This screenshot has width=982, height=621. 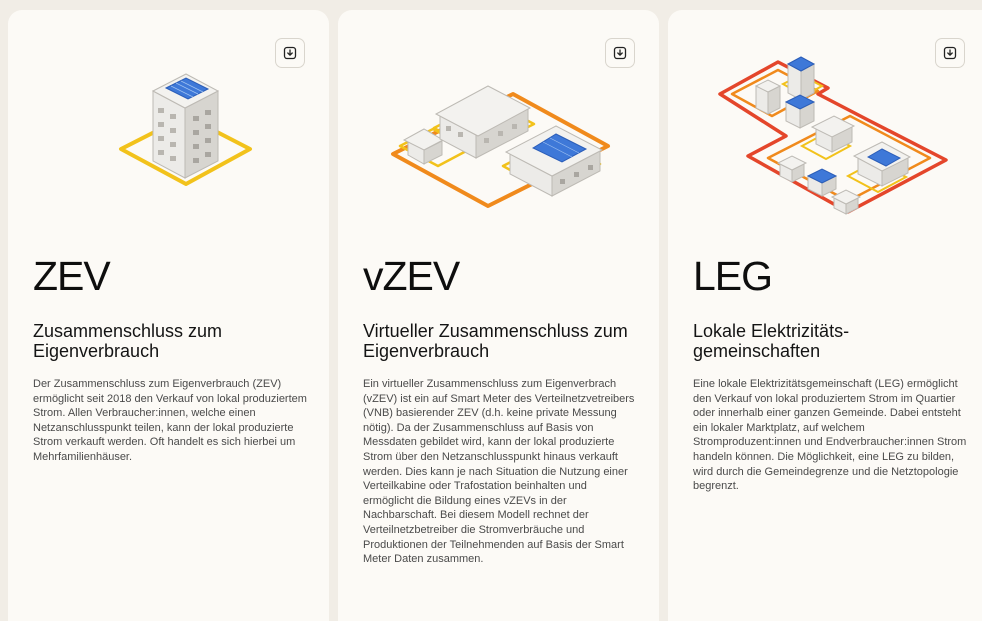 I want to click on leg-illustration, so click(x=825, y=136).